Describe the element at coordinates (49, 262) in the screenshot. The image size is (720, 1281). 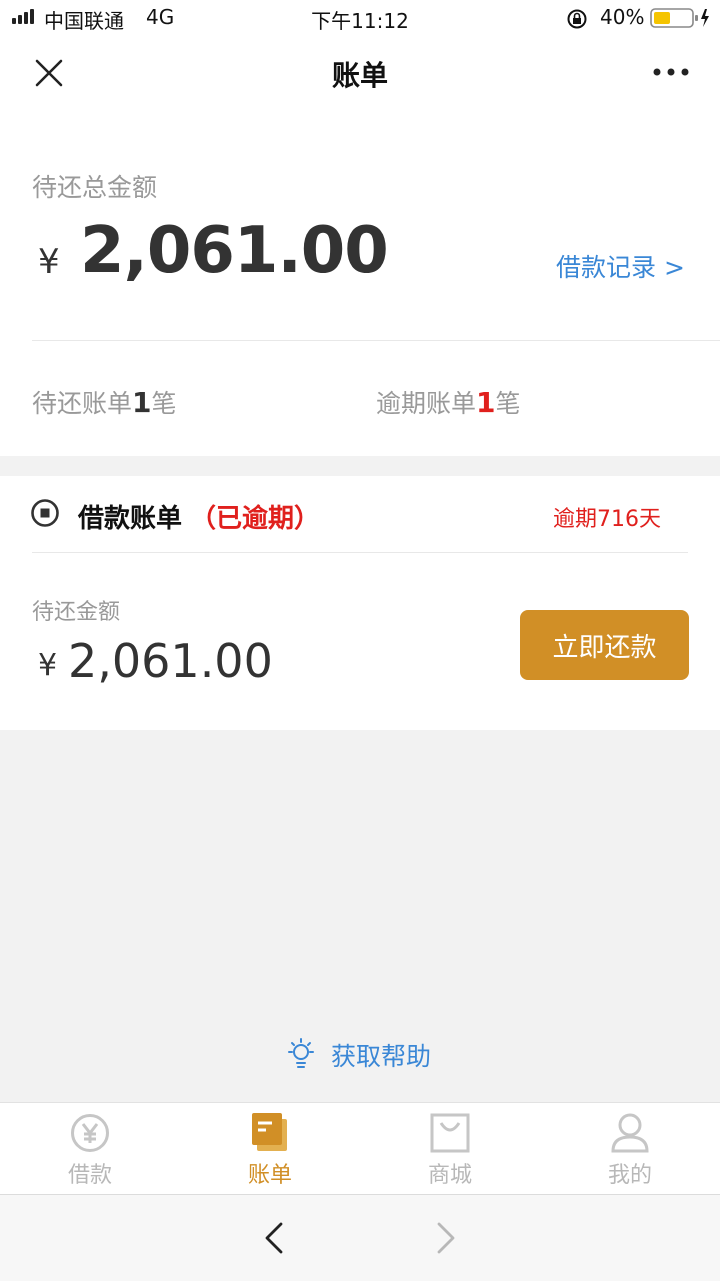
I see `total-currency: ¥` at that location.